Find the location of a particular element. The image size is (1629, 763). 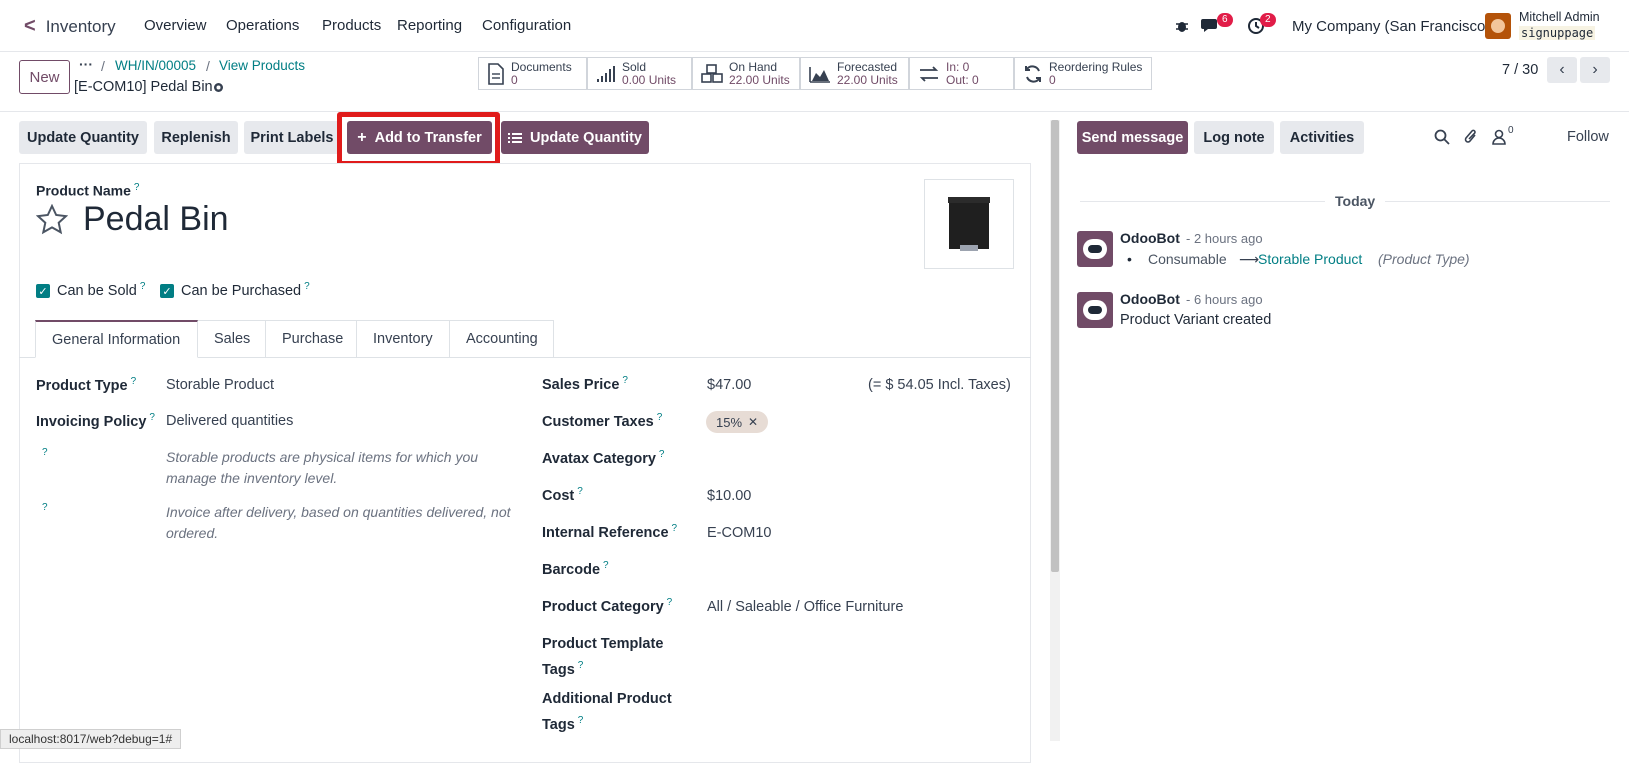

new-button: New is located at coordinates (44, 77).